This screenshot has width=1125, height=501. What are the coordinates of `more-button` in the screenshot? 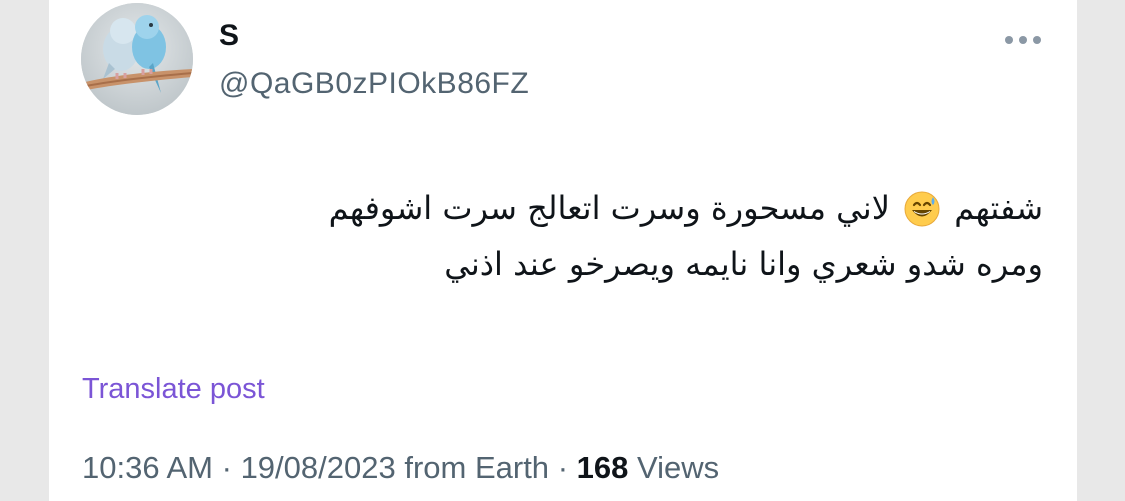 It's located at (1023, 40).